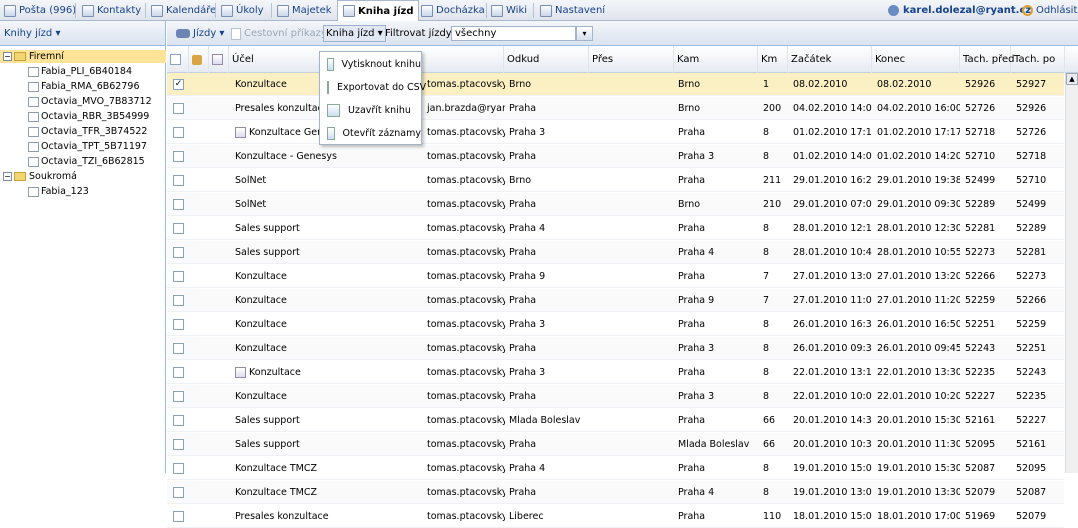 The height and width of the screenshot is (528, 1078). I want to click on tree-item-car: Fabia_PLI_6B40184, so click(80, 71).